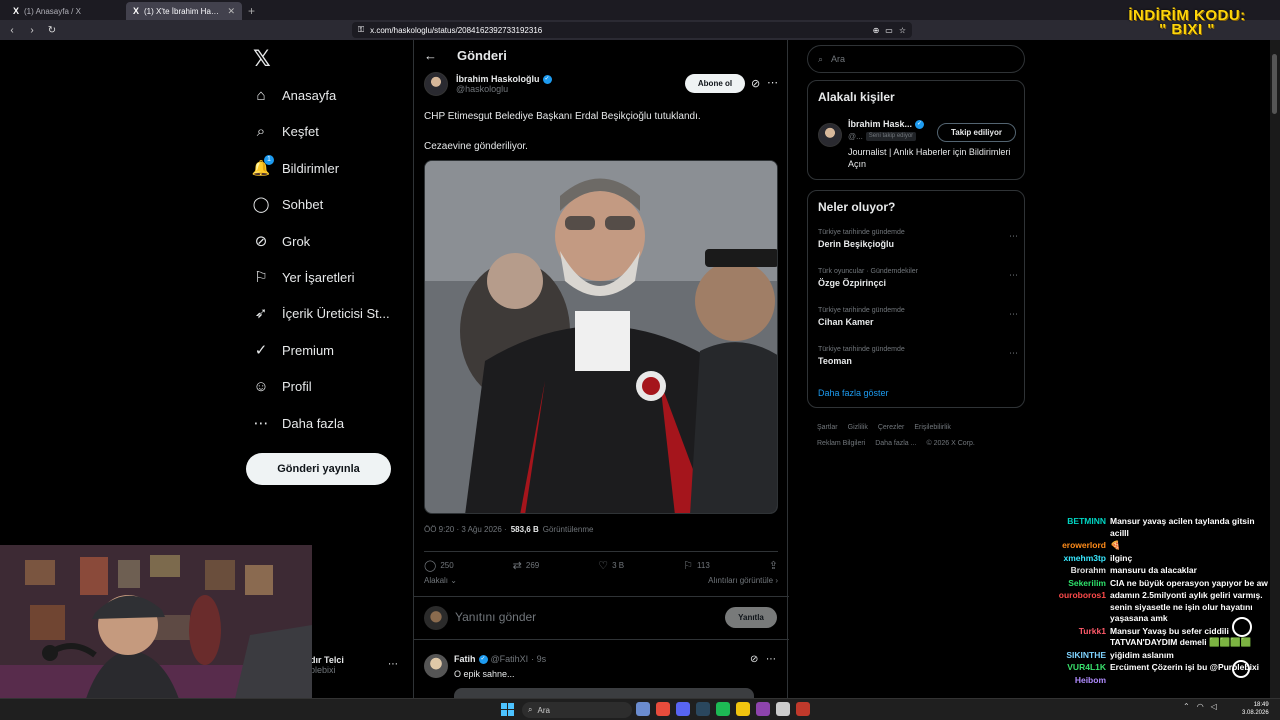 The width and height of the screenshot is (1280, 720). Describe the element at coordinates (827, 427) in the screenshot. I see `footer-link: Şartlar` at that location.